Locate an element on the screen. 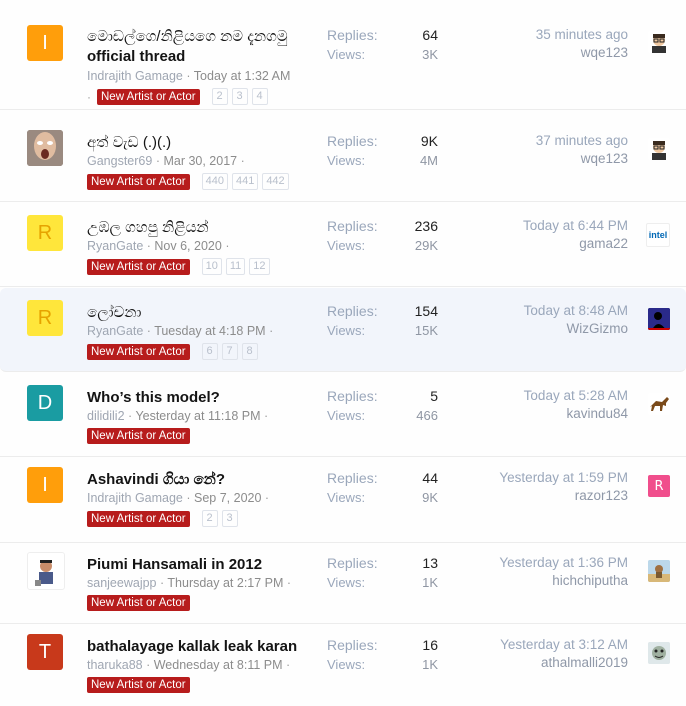  page-link: 7 is located at coordinates (229, 351).